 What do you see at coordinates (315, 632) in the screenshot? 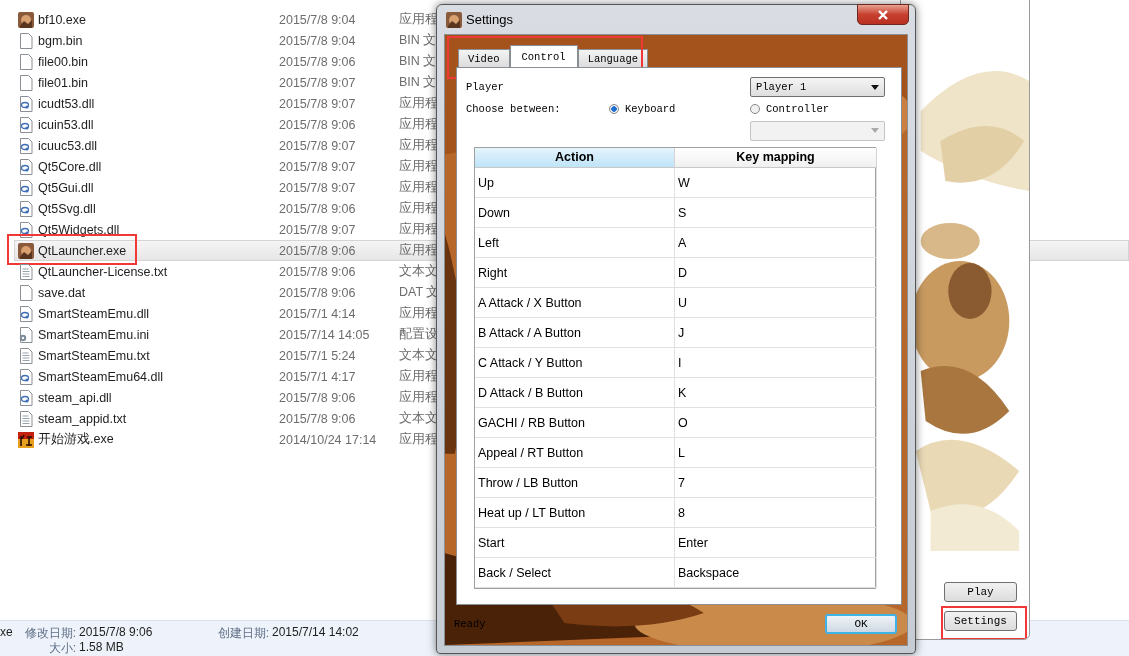
I see `created-date: 2015/7/14 14:02` at bounding box center [315, 632].